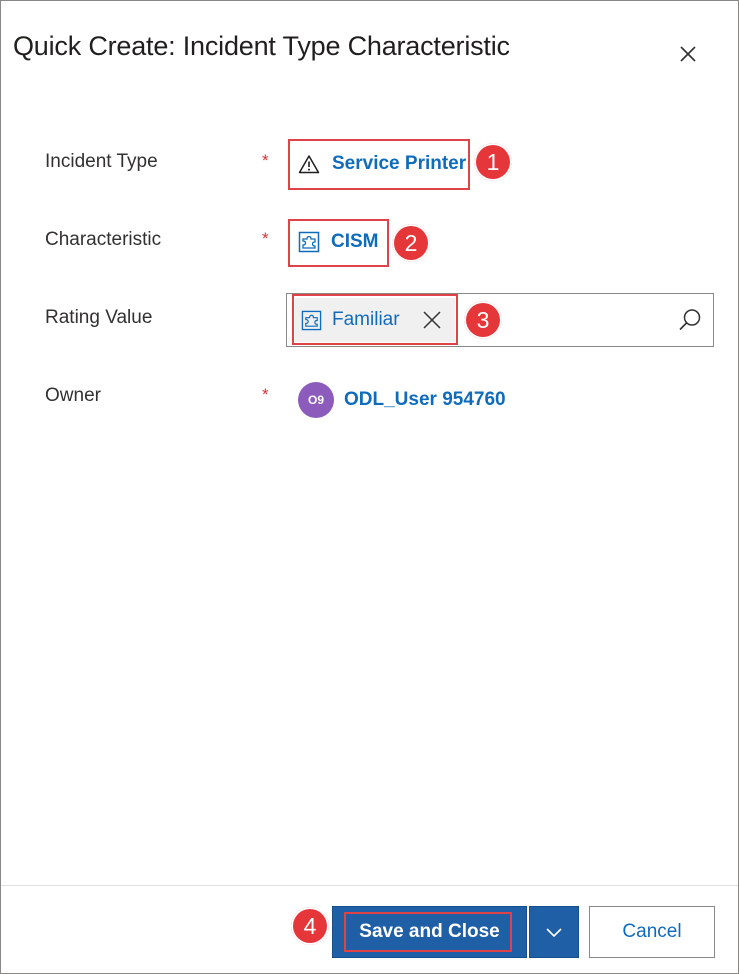 This screenshot has width=739, height=974. I want to click on lookup-search-button, so click(690, 320).